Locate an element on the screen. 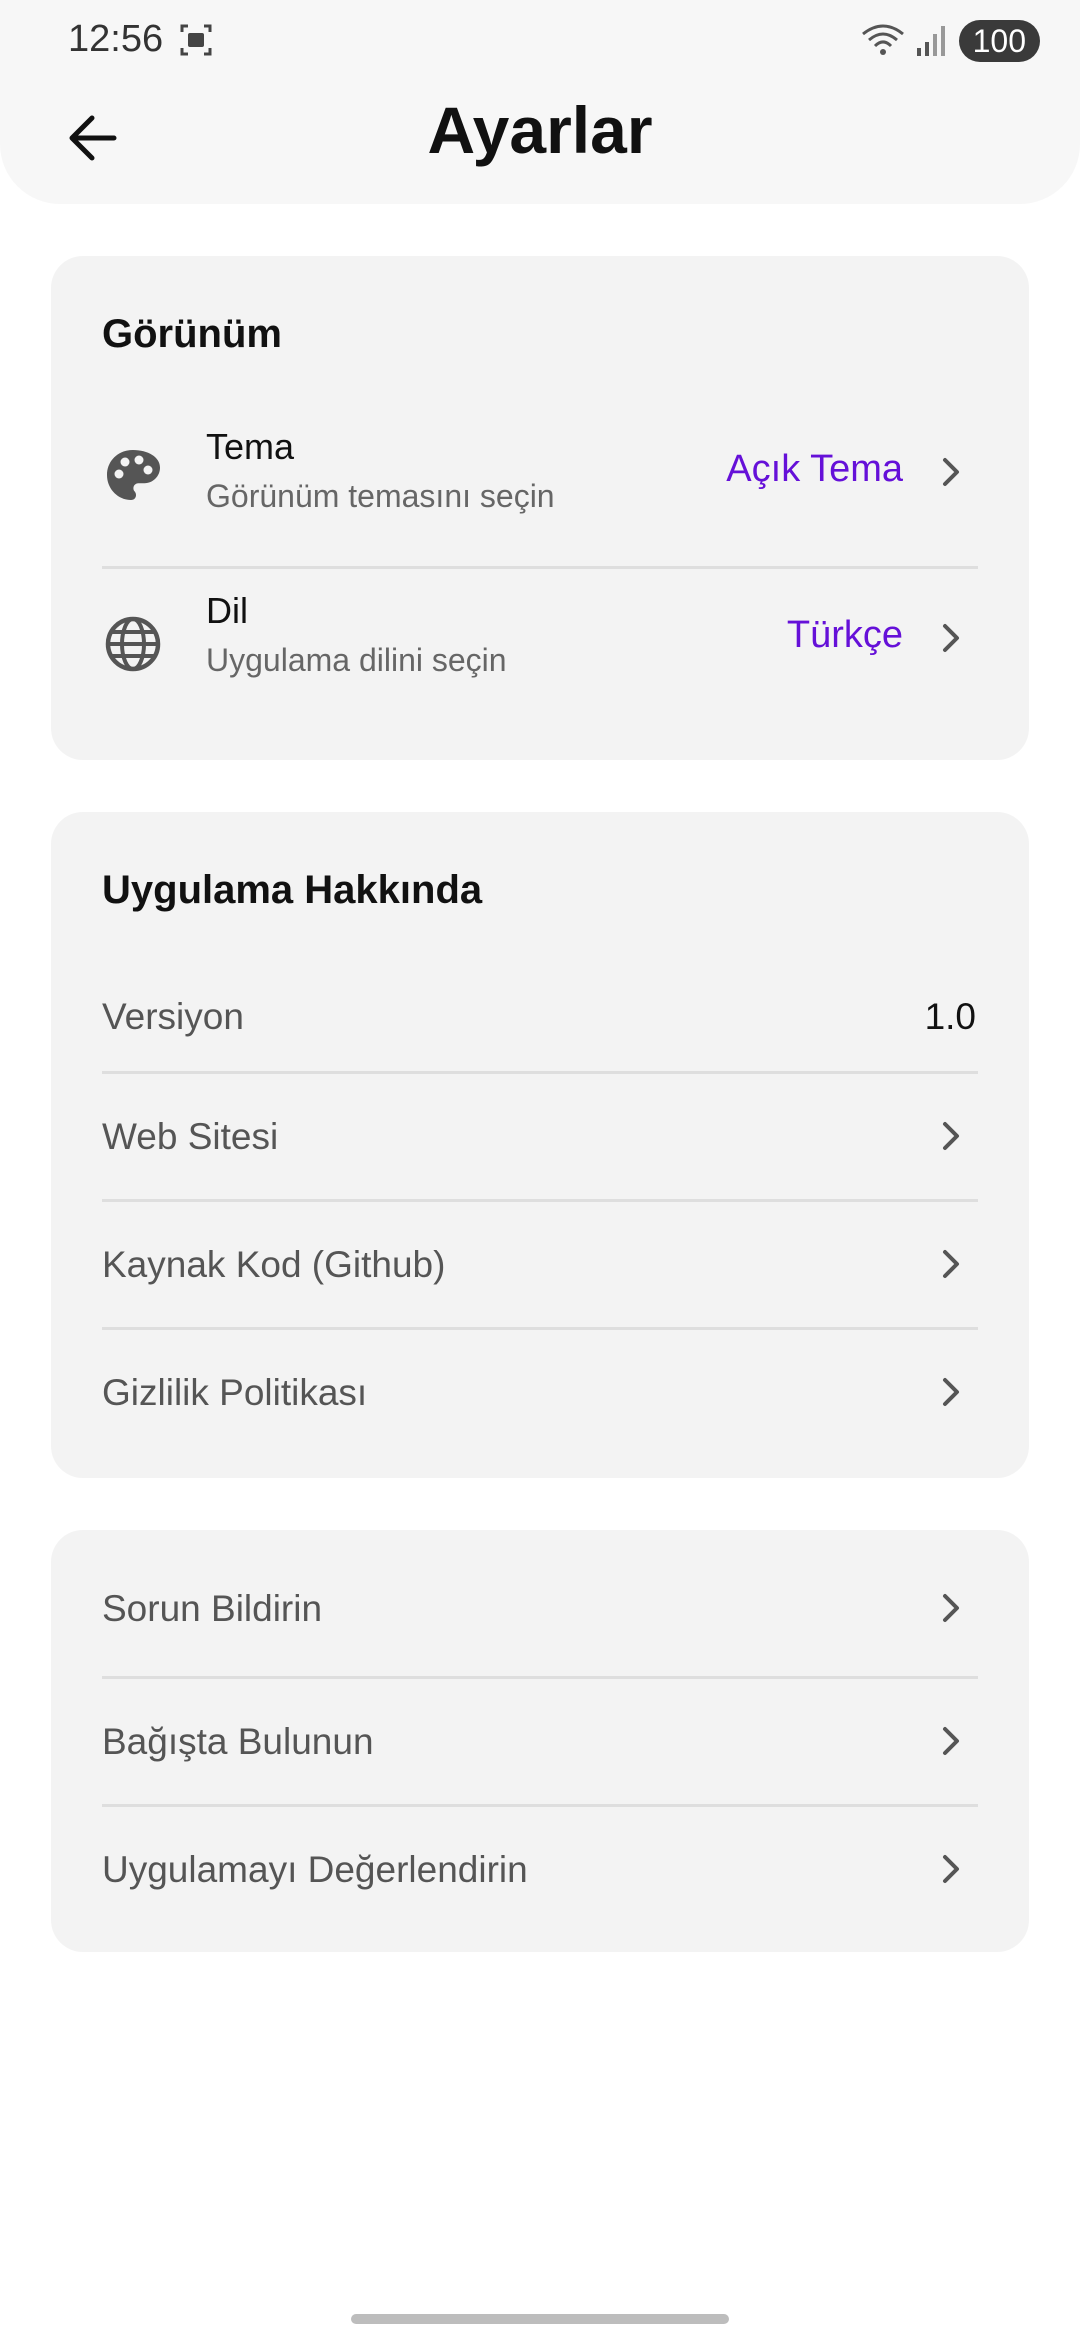 The height and width of the screenshot is (2340, 1080). theme-subtitle: Görünüm temasını seçin is located at coordinates (380, 496).